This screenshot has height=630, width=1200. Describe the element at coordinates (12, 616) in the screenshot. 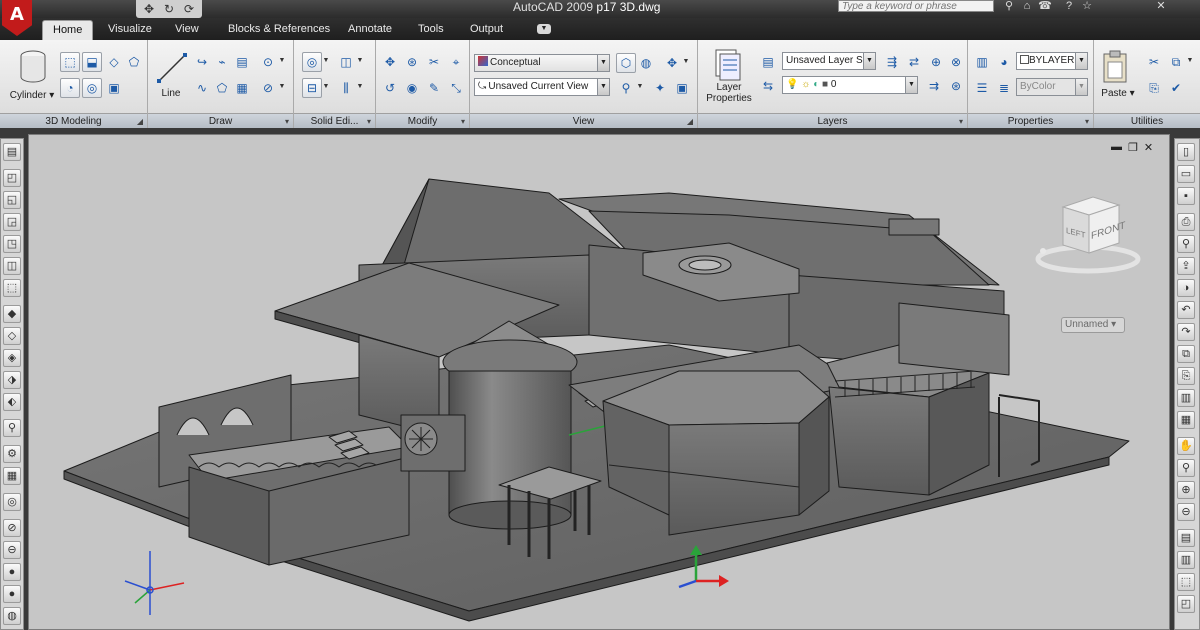

I see `render-icon: ◍` at that location.